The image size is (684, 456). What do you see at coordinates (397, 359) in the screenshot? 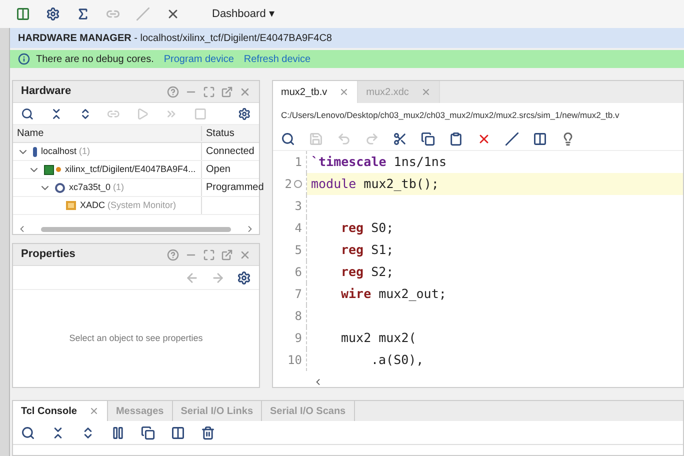
I see `code-line: .a(S0),` at bounding box center [397, 359].